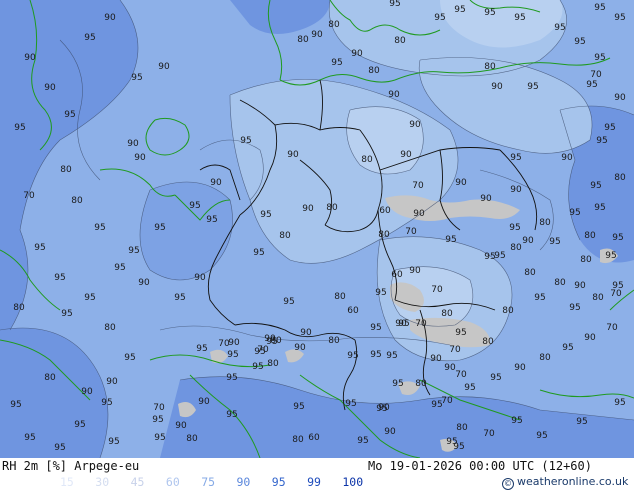 This screenshot has height=490, width=634. Describe the element at coordinates (137, 482) in the screenshot. I see `legend-item: 45` at that location.